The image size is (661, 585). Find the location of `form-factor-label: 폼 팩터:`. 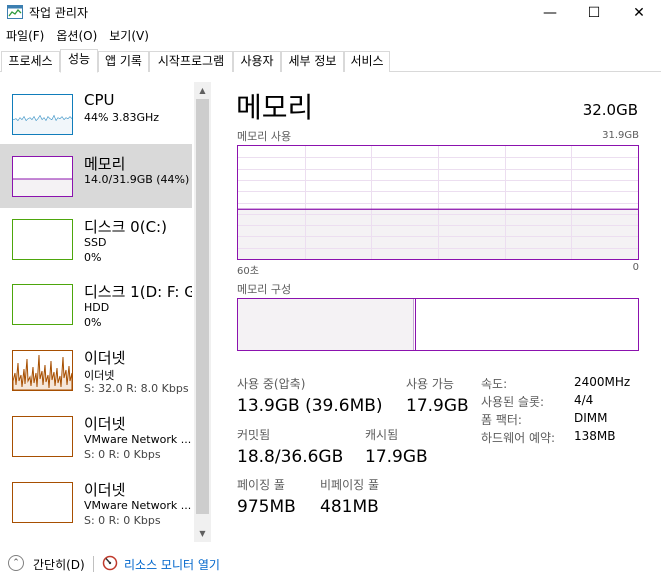

form-factor-label: 폼 팩터: is located at coordinates (501, 420).